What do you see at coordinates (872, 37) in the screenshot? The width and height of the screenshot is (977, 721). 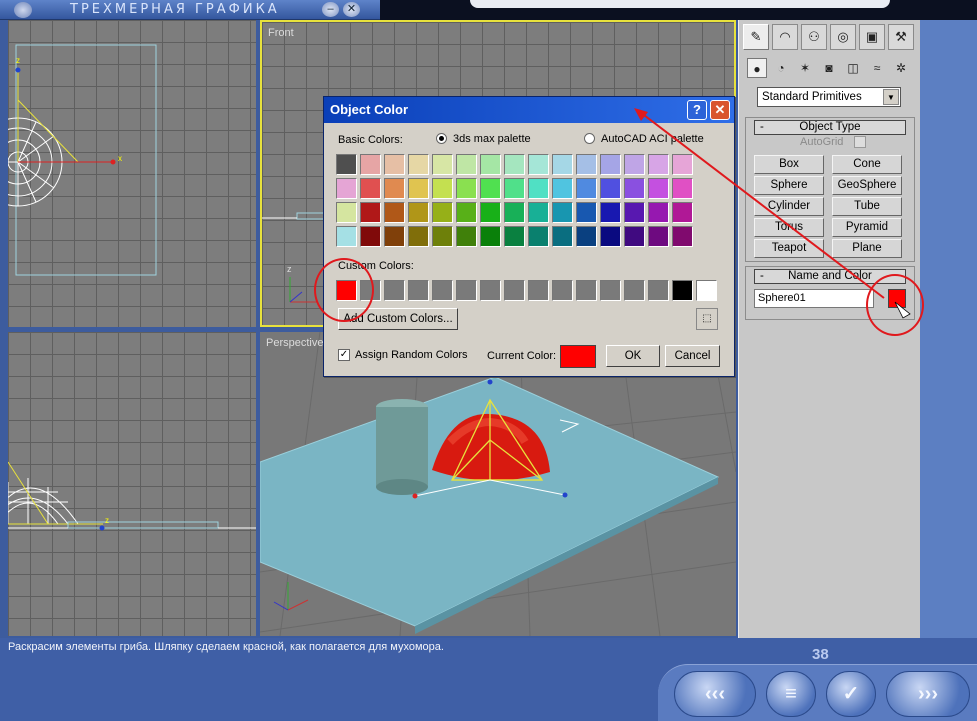 I see `display-icon: ▣` at bounding box center [872, 37].